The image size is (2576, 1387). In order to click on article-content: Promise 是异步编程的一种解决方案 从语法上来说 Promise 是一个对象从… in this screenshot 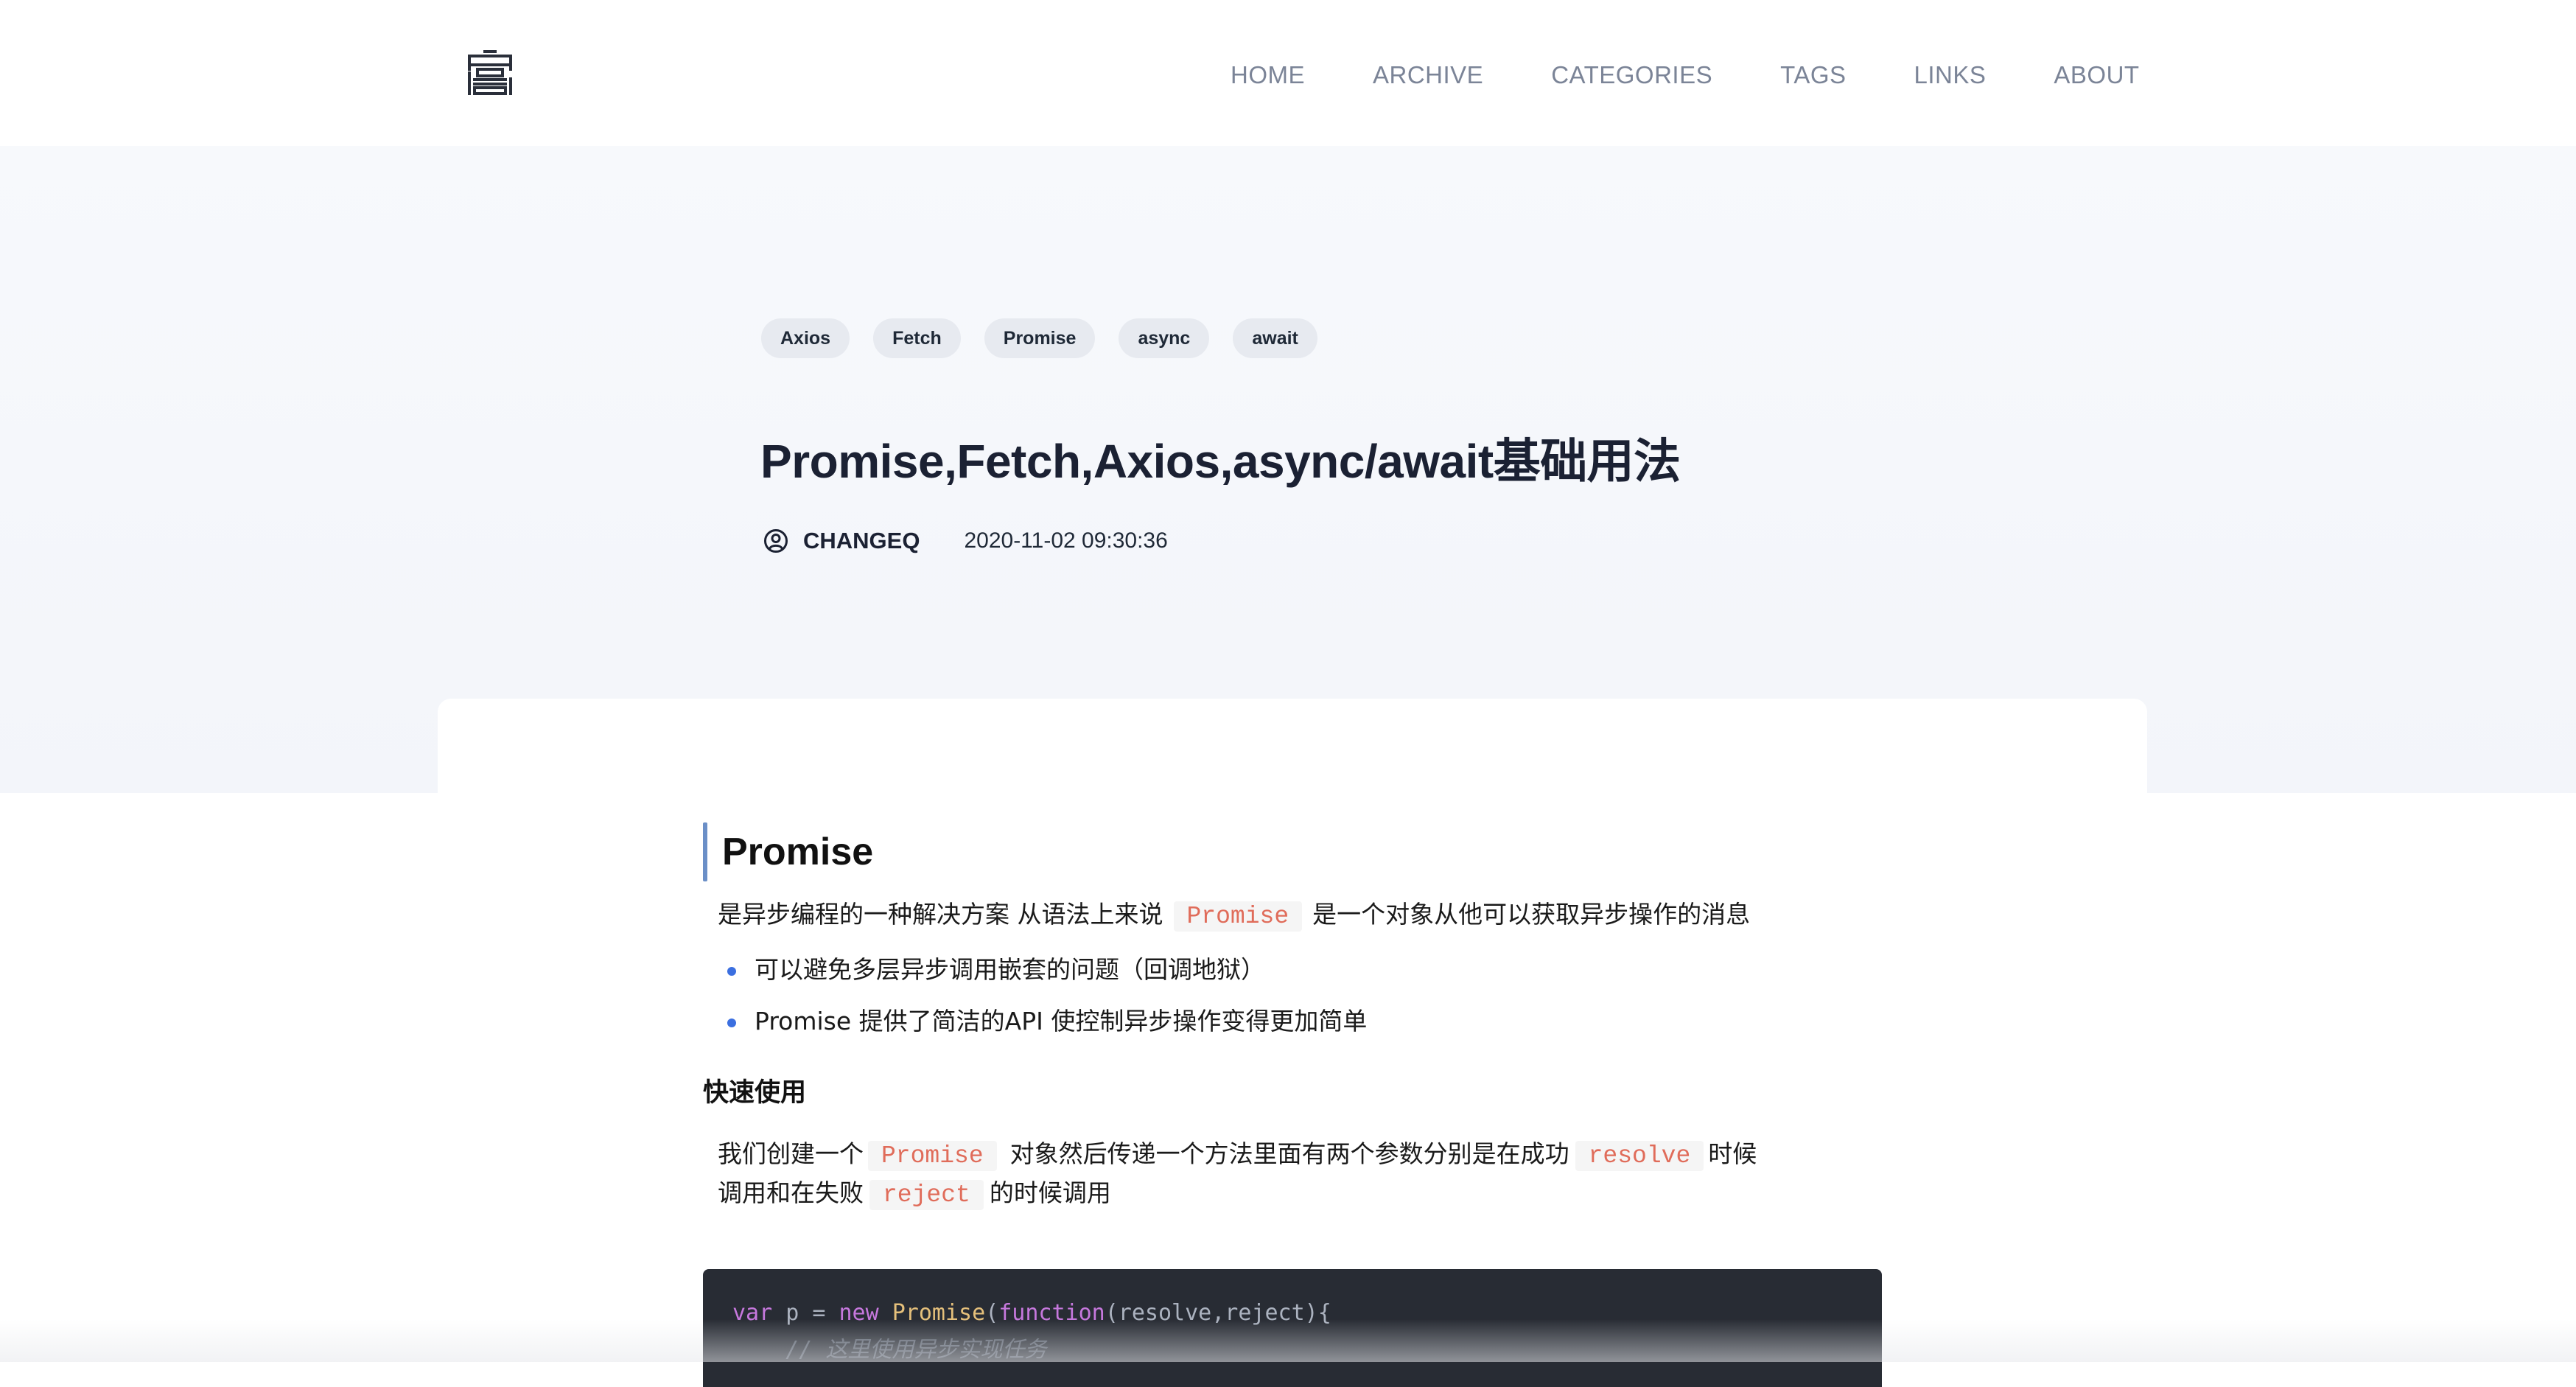, I will do `click(1292, 1018)`.